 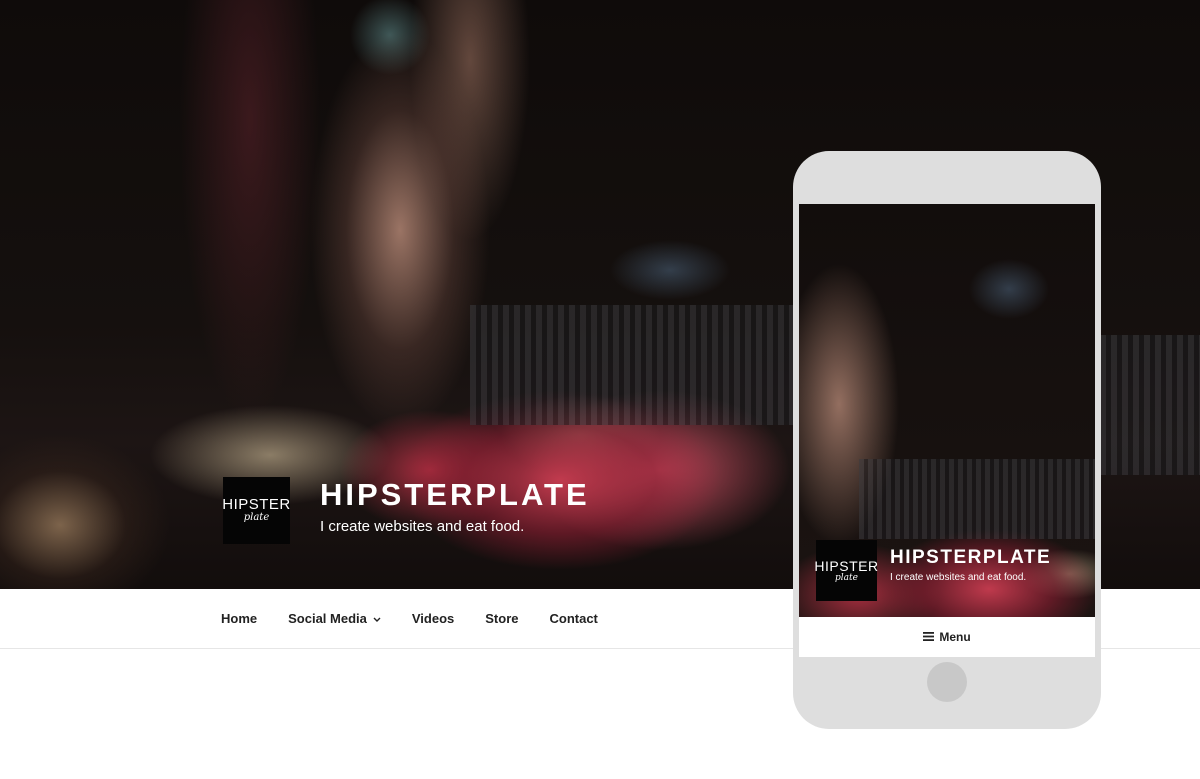 I want to click on nav-item-store: Store, so click(x=501, y=618).